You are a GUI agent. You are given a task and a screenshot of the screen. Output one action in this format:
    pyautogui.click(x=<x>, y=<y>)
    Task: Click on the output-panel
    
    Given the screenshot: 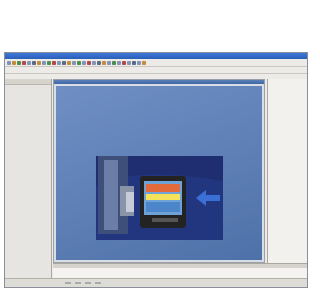 What is the action you would take?
    pyautogui.click(x=180, y=271)
    